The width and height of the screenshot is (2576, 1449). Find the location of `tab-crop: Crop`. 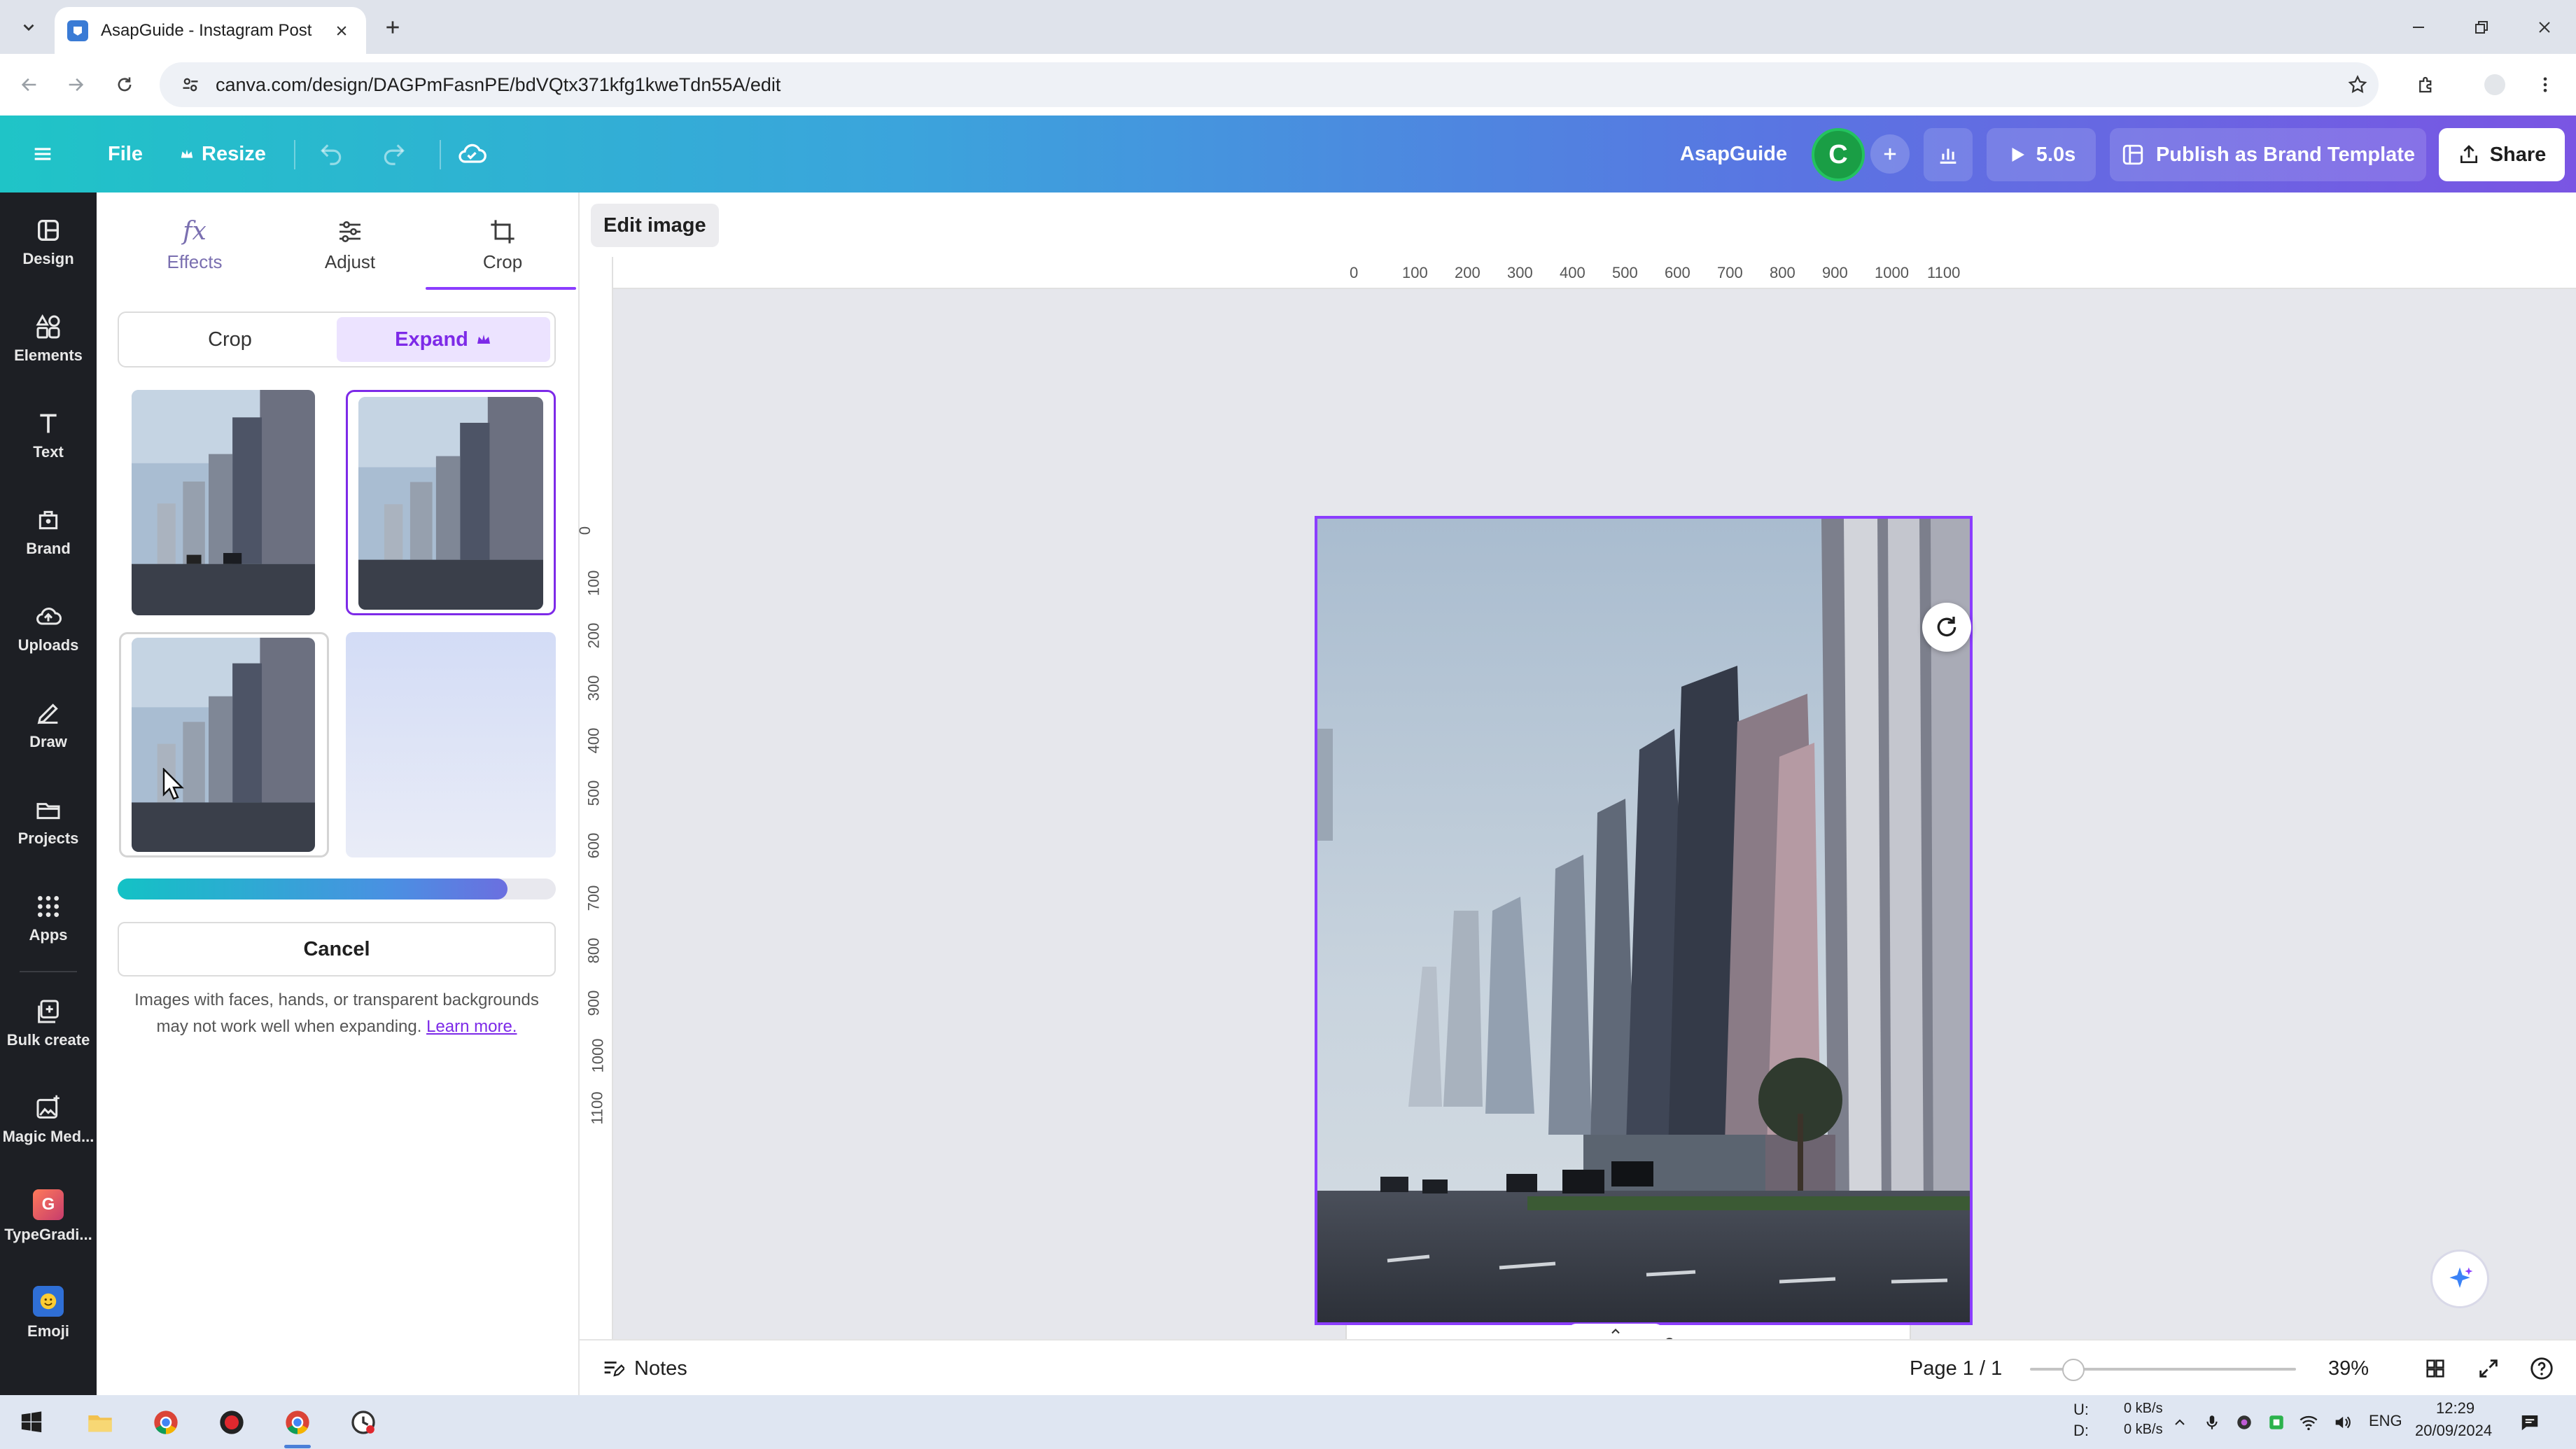

tab-crop: Crop is located at coordinates (503, 245).